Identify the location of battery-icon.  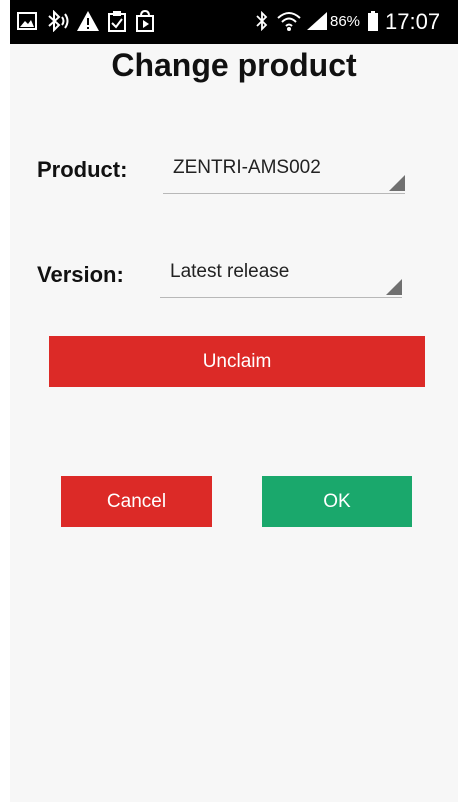
(373, 21).